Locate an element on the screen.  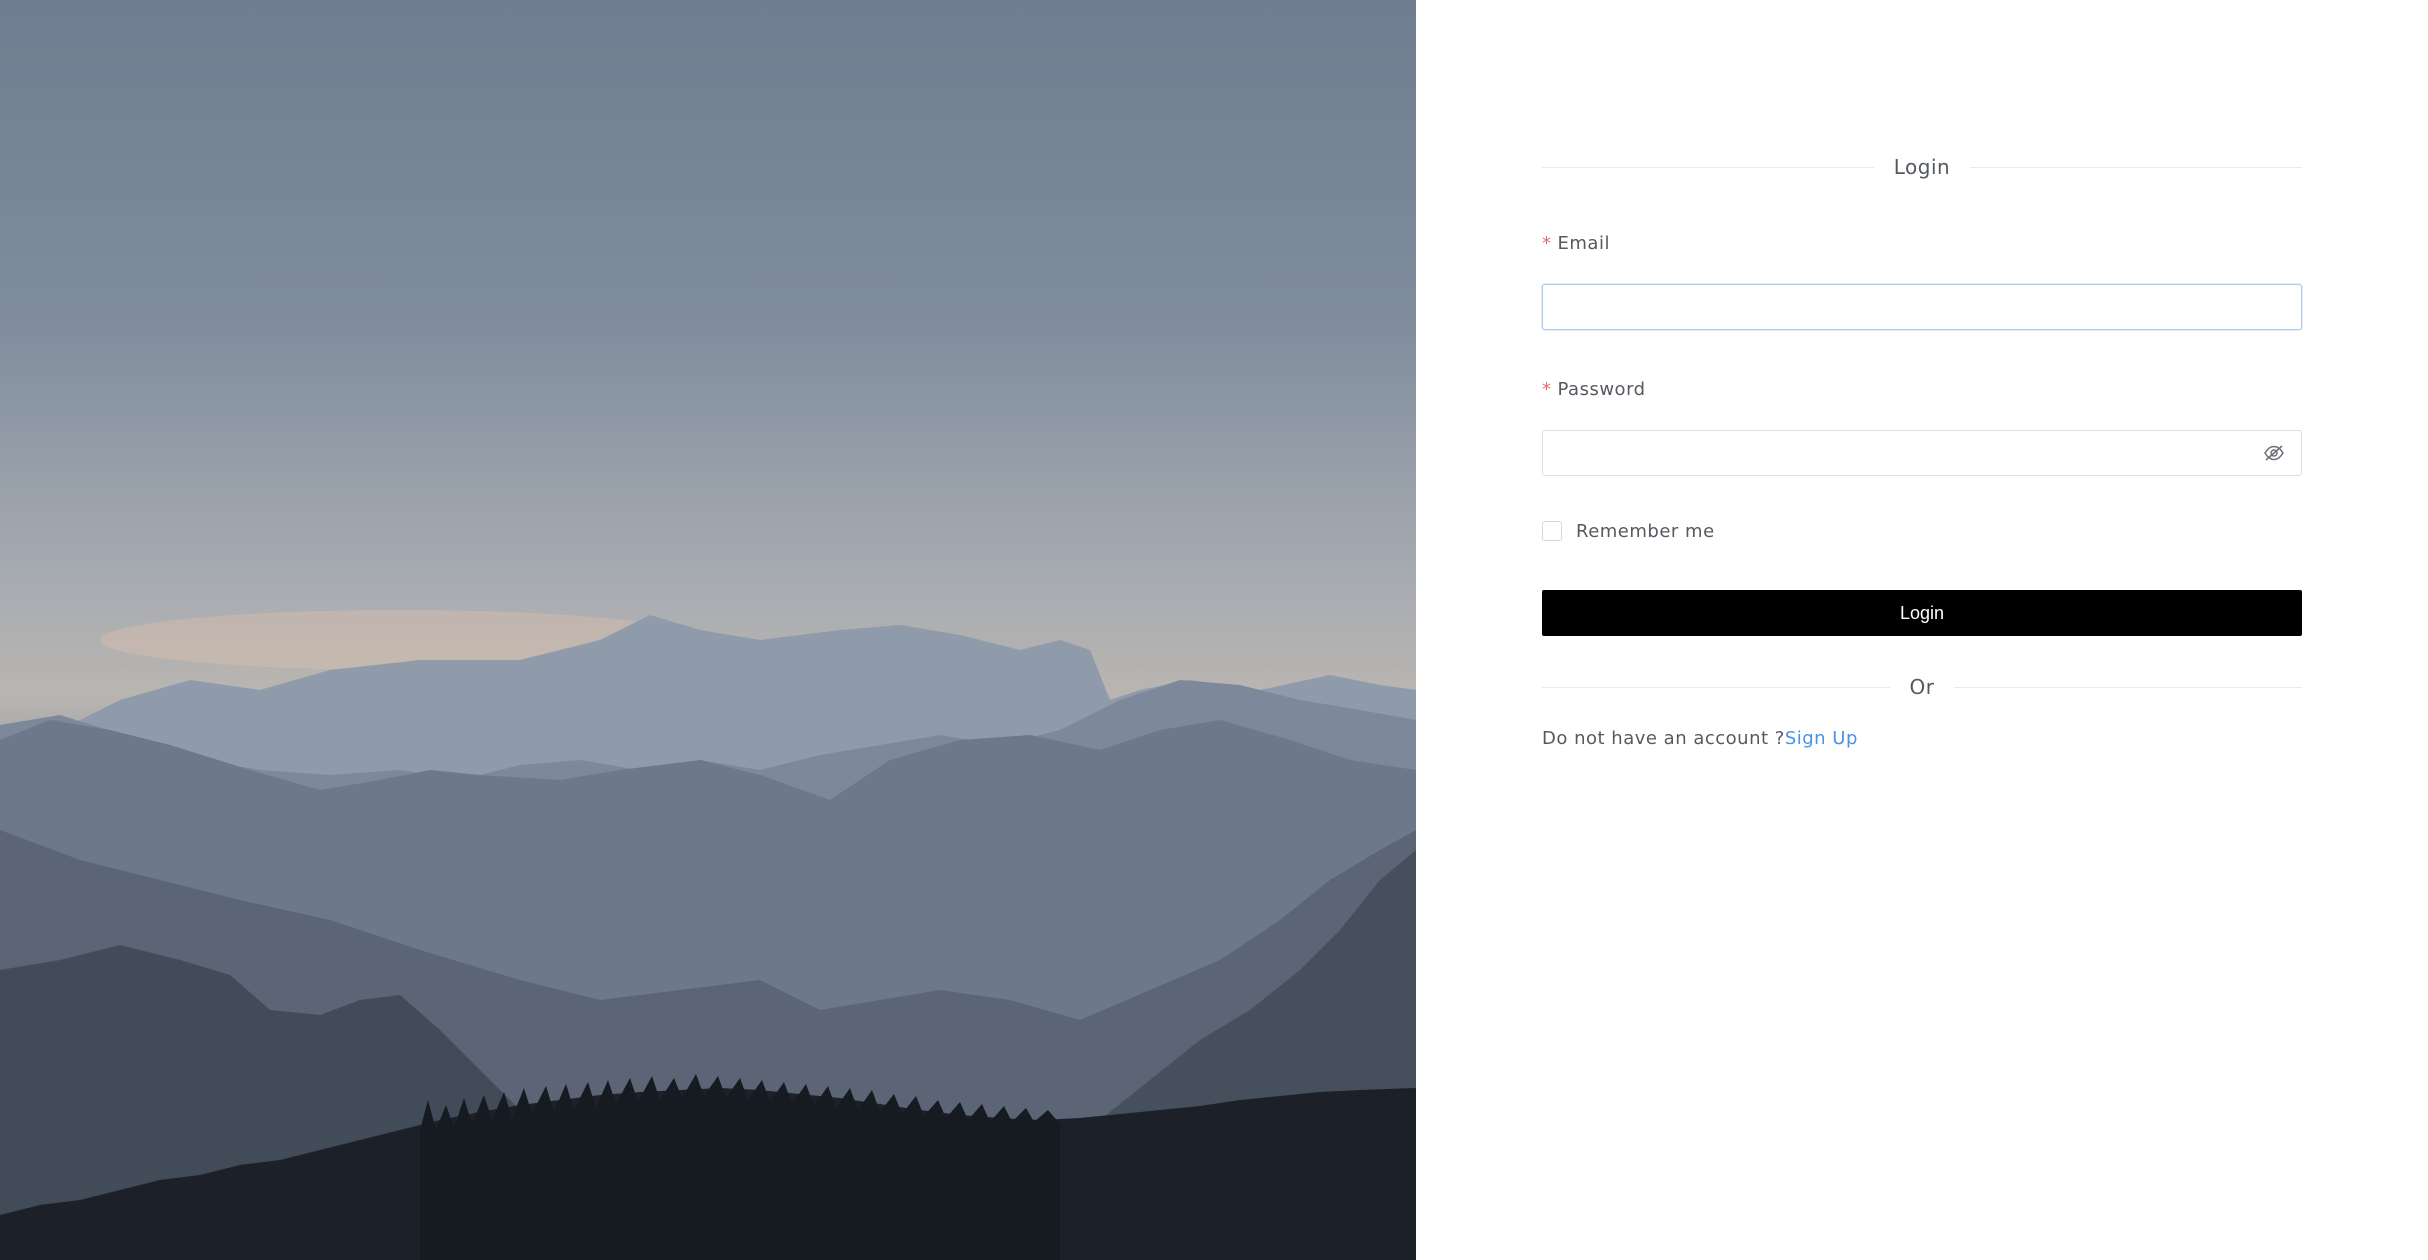
or-text: Or is located at coordinates (1922, 687).